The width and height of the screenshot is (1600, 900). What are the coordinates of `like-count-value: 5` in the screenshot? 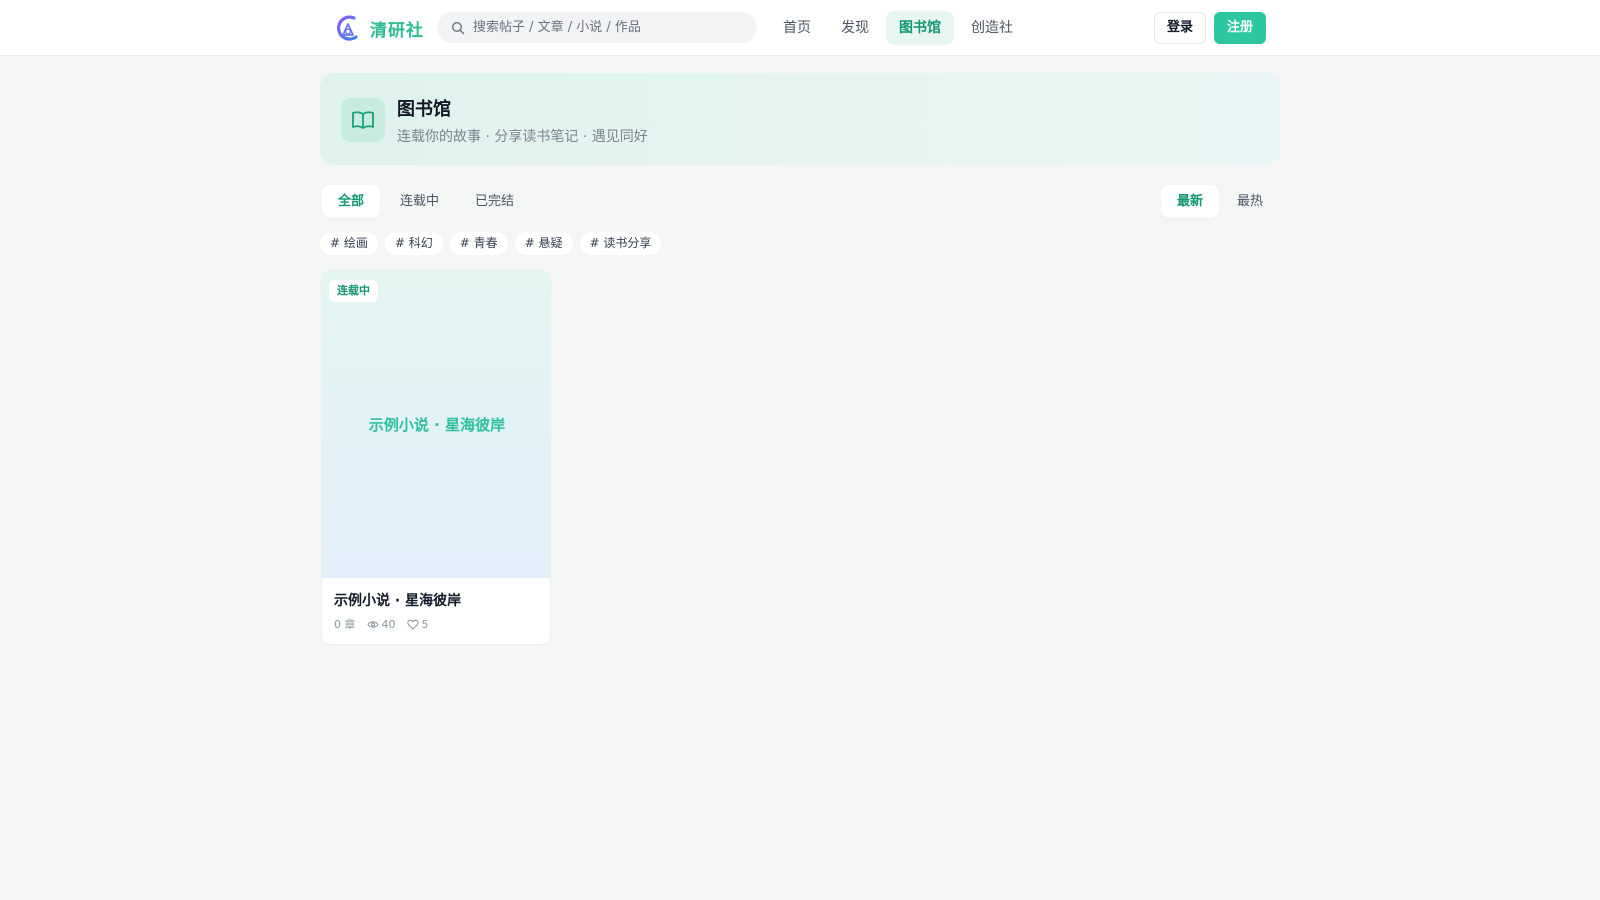 It's located at (425, 624).